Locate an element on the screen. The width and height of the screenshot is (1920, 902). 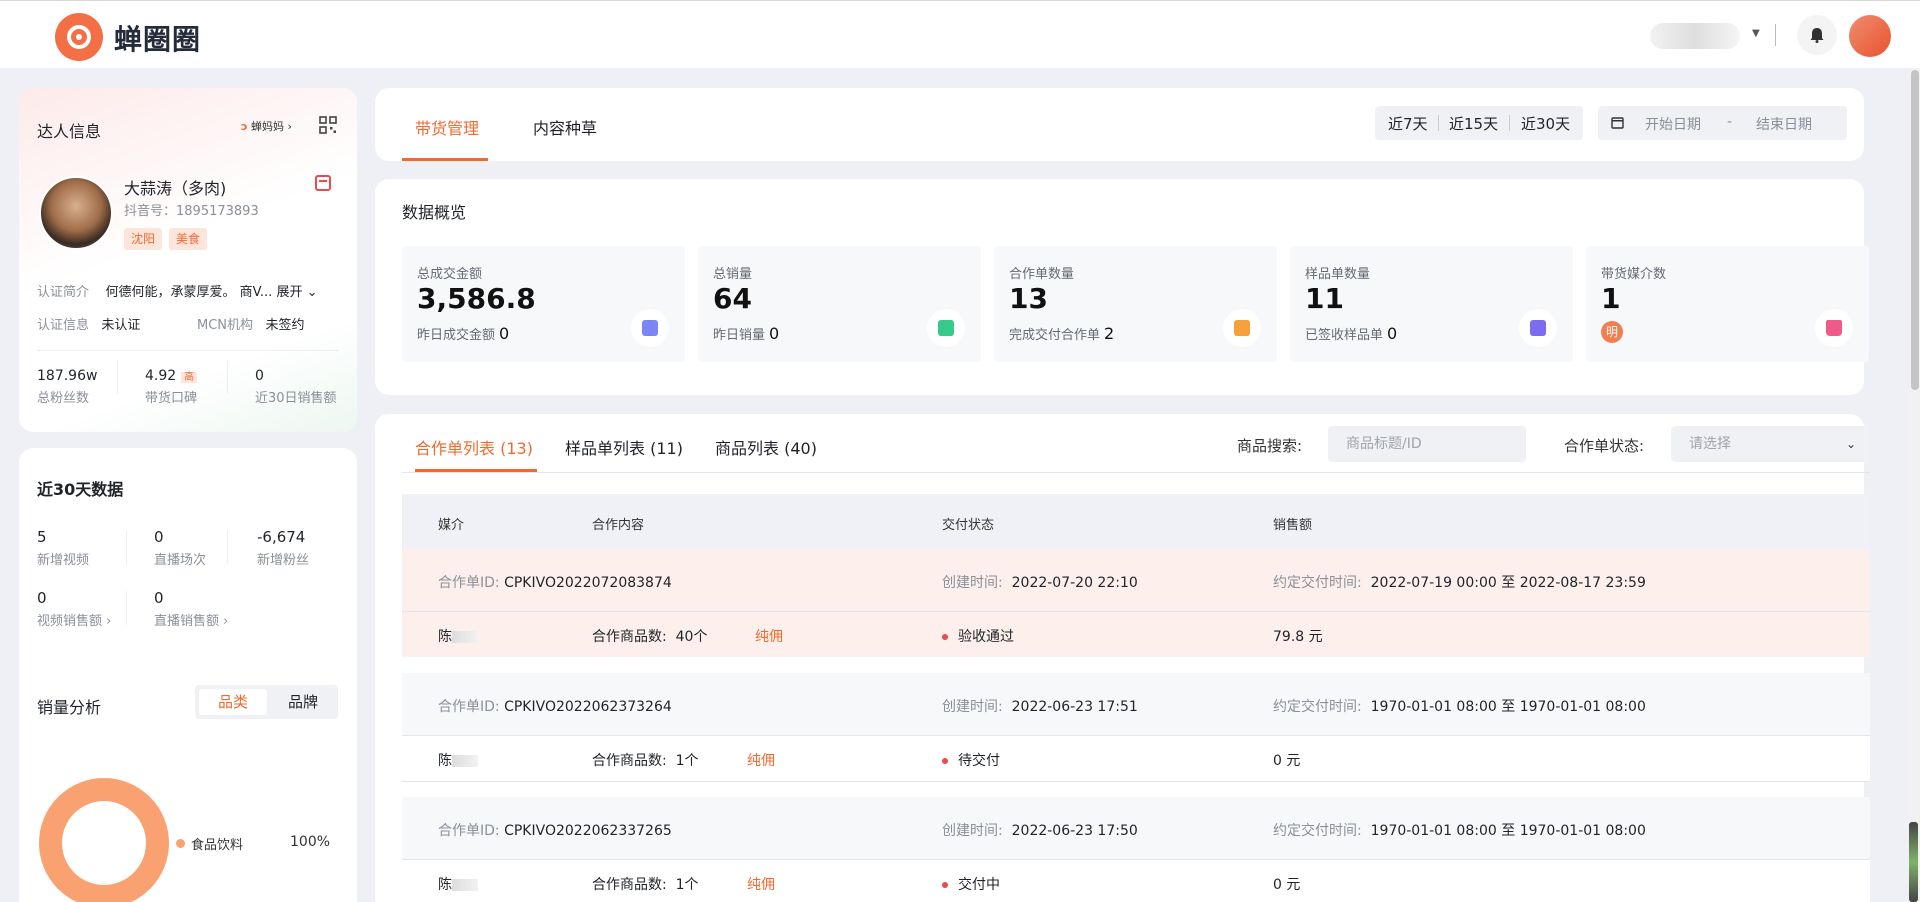
header-media: 媒介 is located at coordinates (451, 525).